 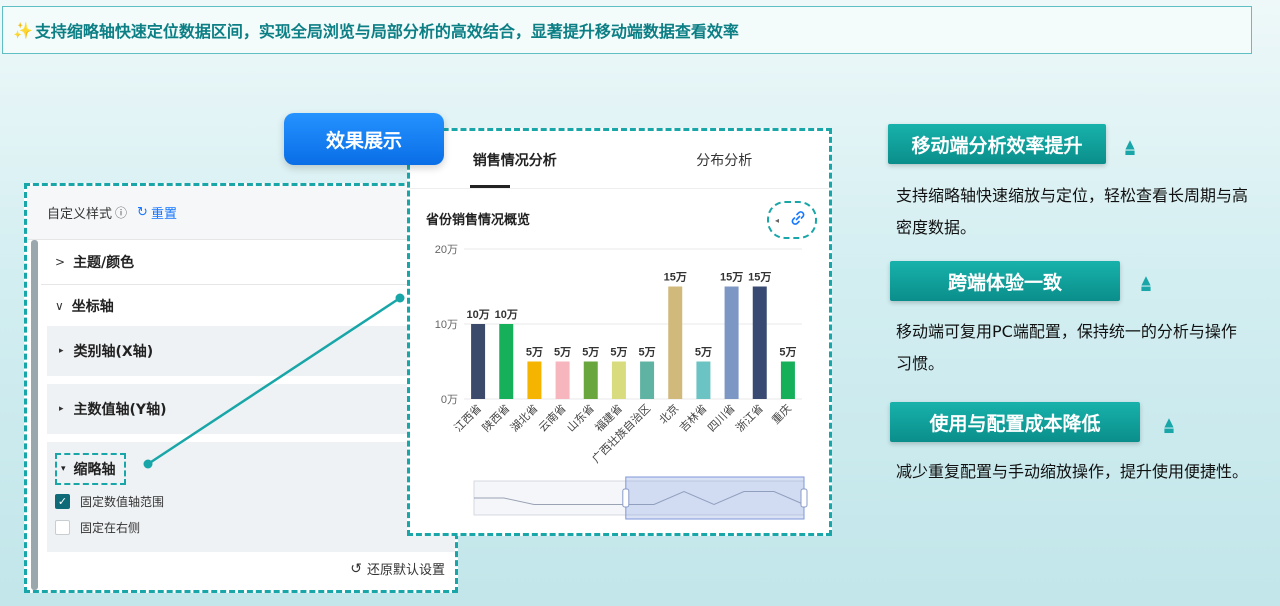 What do you see at coordinates (804, 498) in the screenshot?
I see `zoom-handle-right` at bounding box center [804, 498].